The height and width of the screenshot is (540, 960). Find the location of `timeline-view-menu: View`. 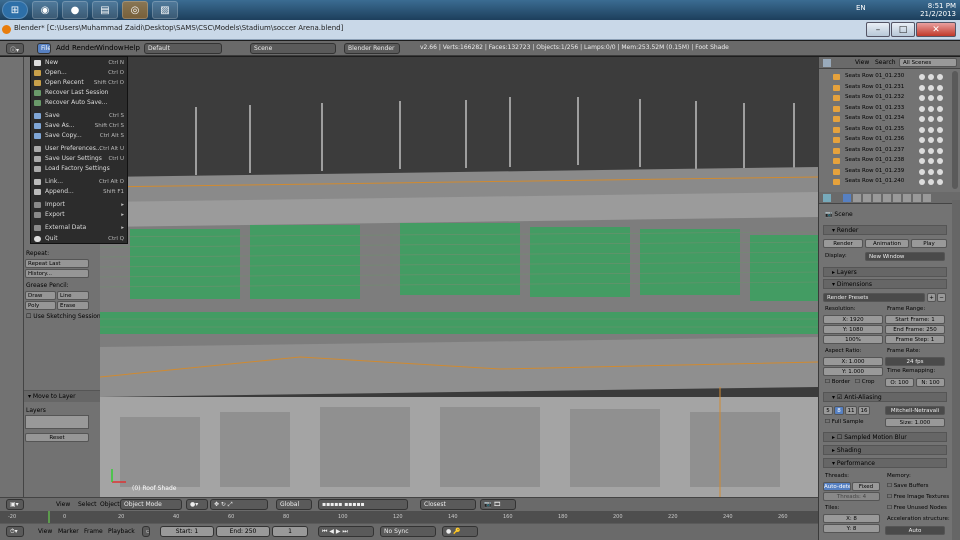

timeline-view-menu: View is located at coordinates (45, 531).